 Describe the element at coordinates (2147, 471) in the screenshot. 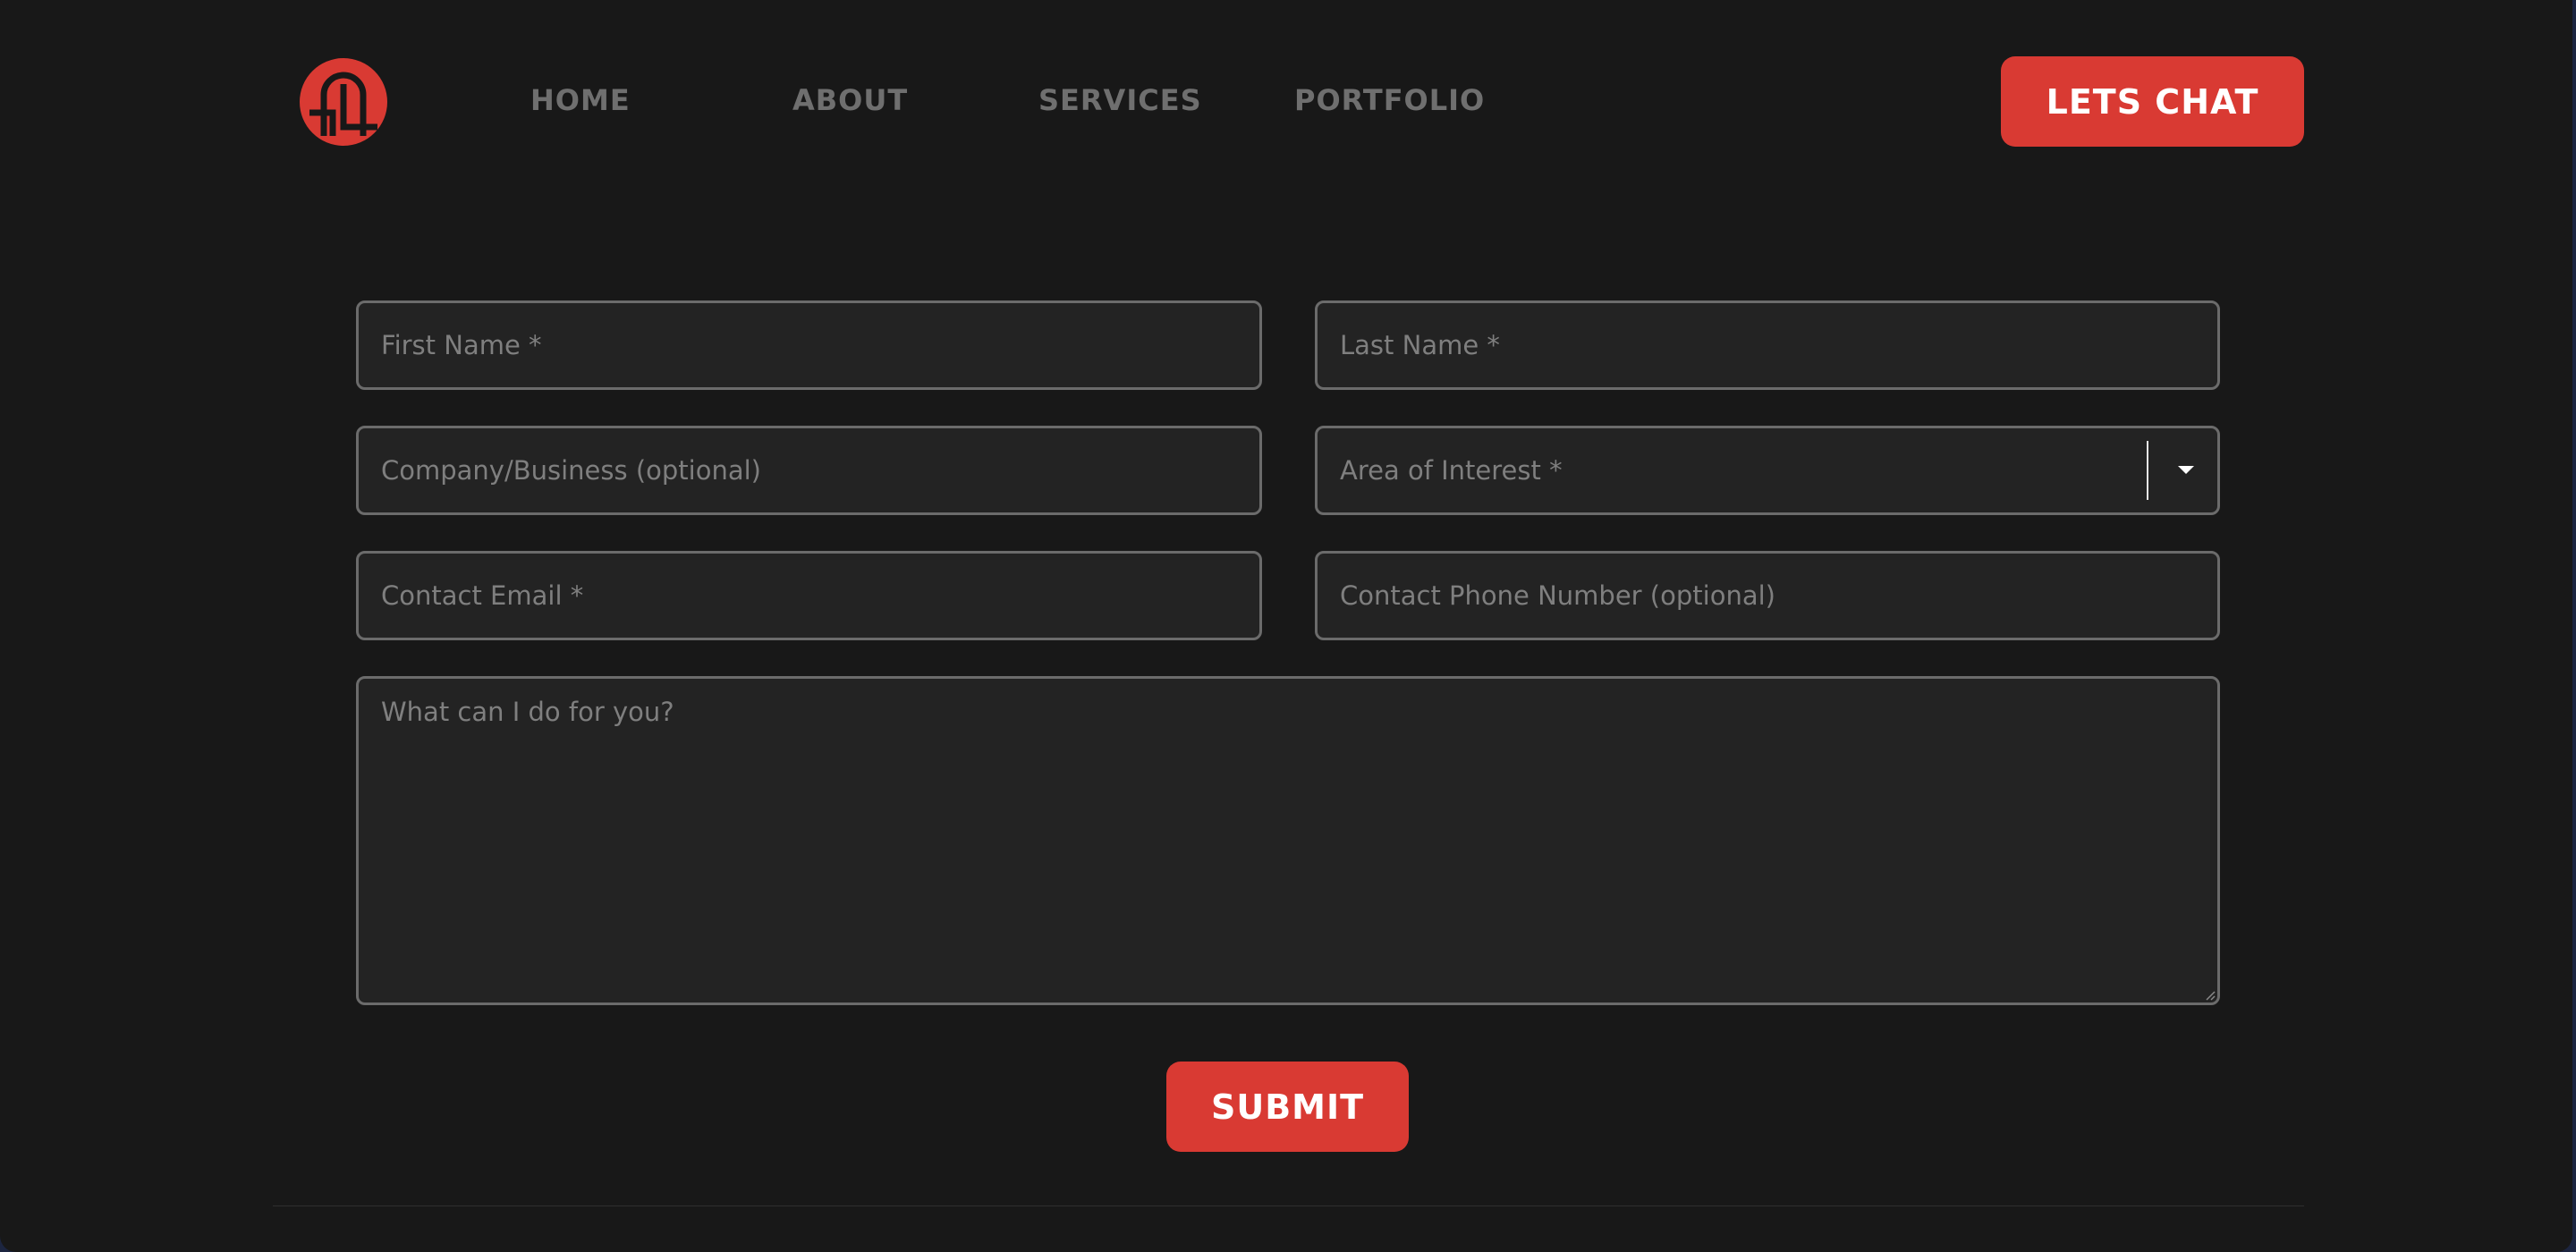

I see `select-separator` at that location.